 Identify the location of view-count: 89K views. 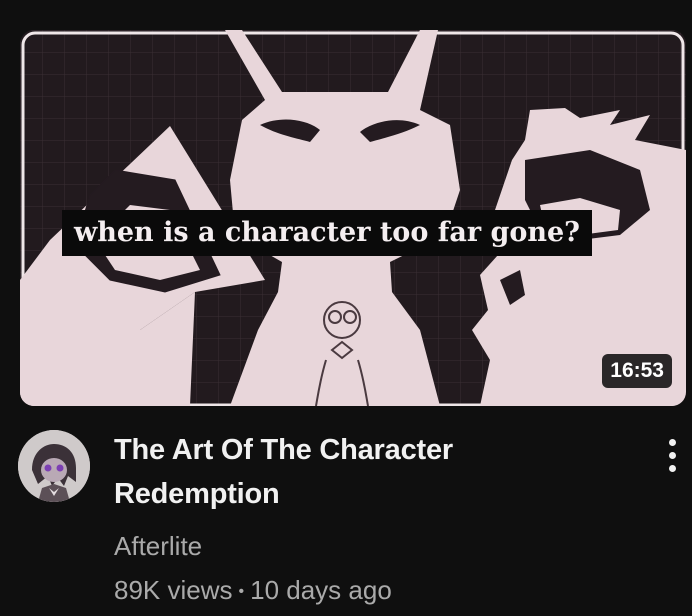
(173, 590).